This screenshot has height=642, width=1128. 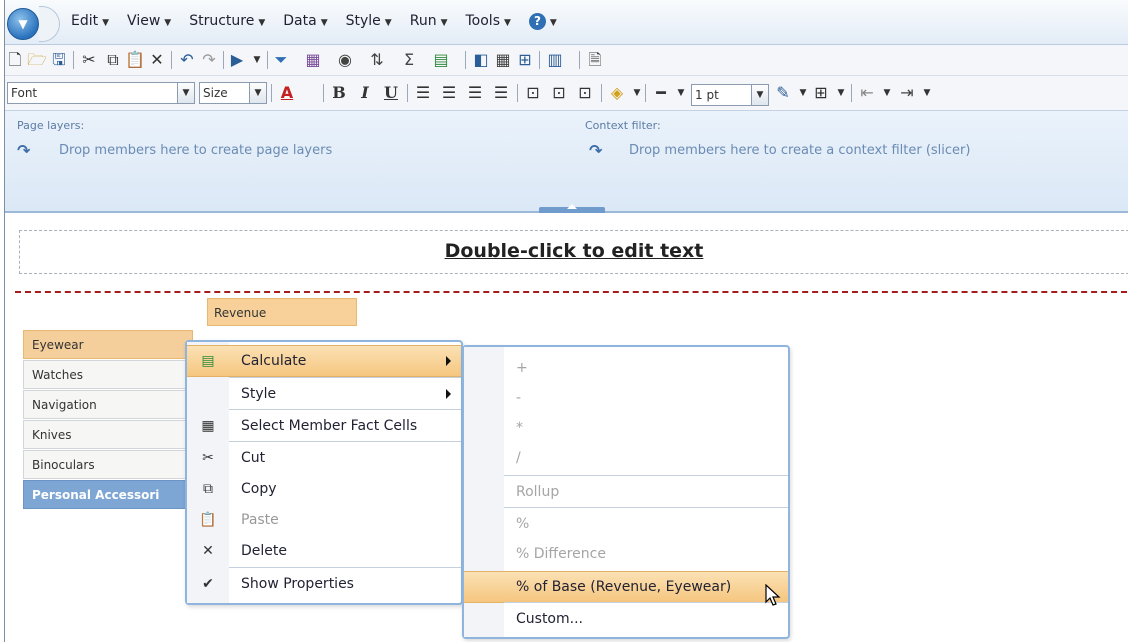 I want to click on row-header: Watches, so click(x=108, y=374).